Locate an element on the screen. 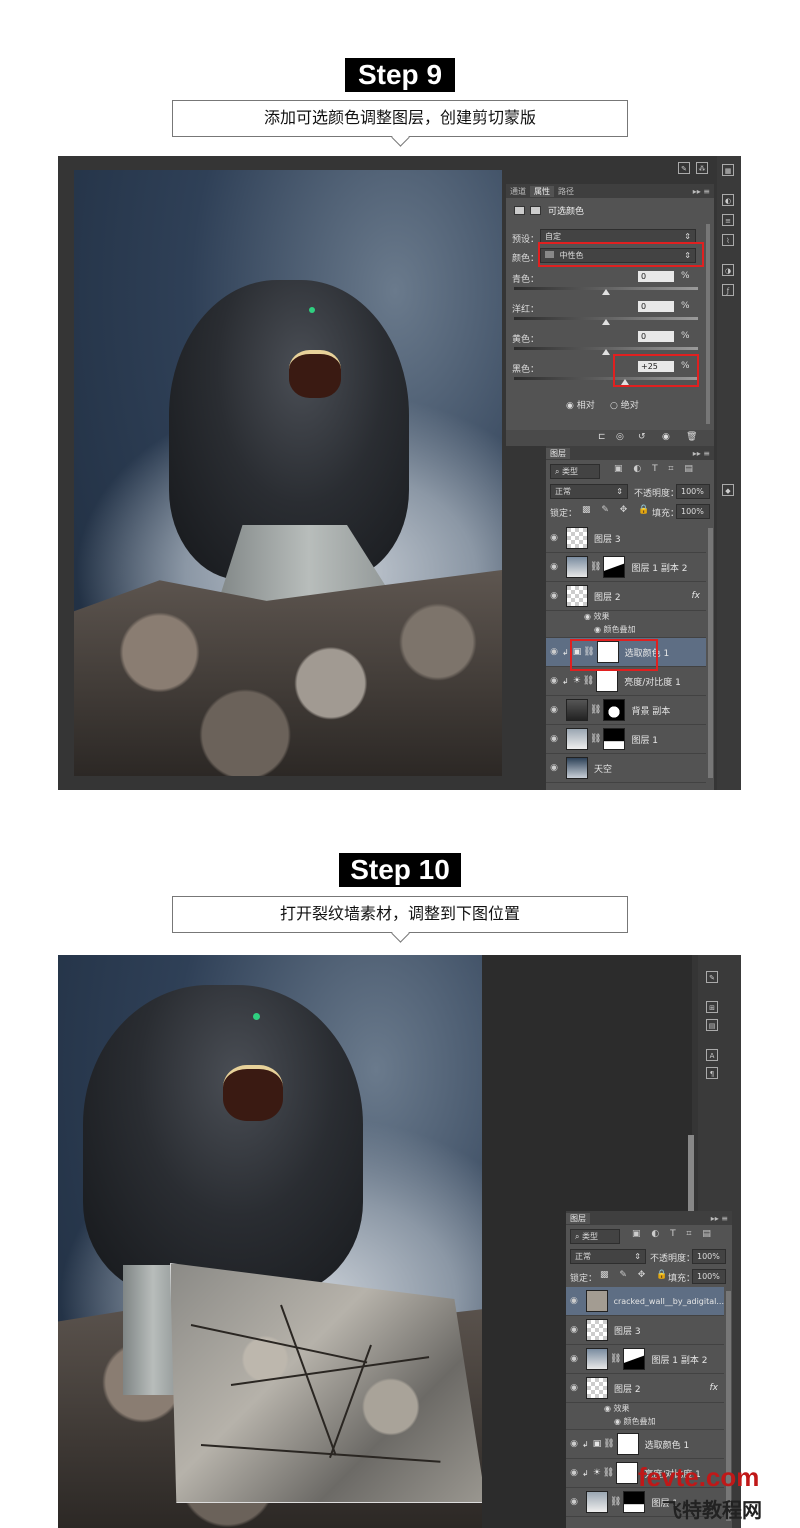 This screenshot has width=800, height=1528. layer-name: 图层 3 is located at coordinates (627, 1331).